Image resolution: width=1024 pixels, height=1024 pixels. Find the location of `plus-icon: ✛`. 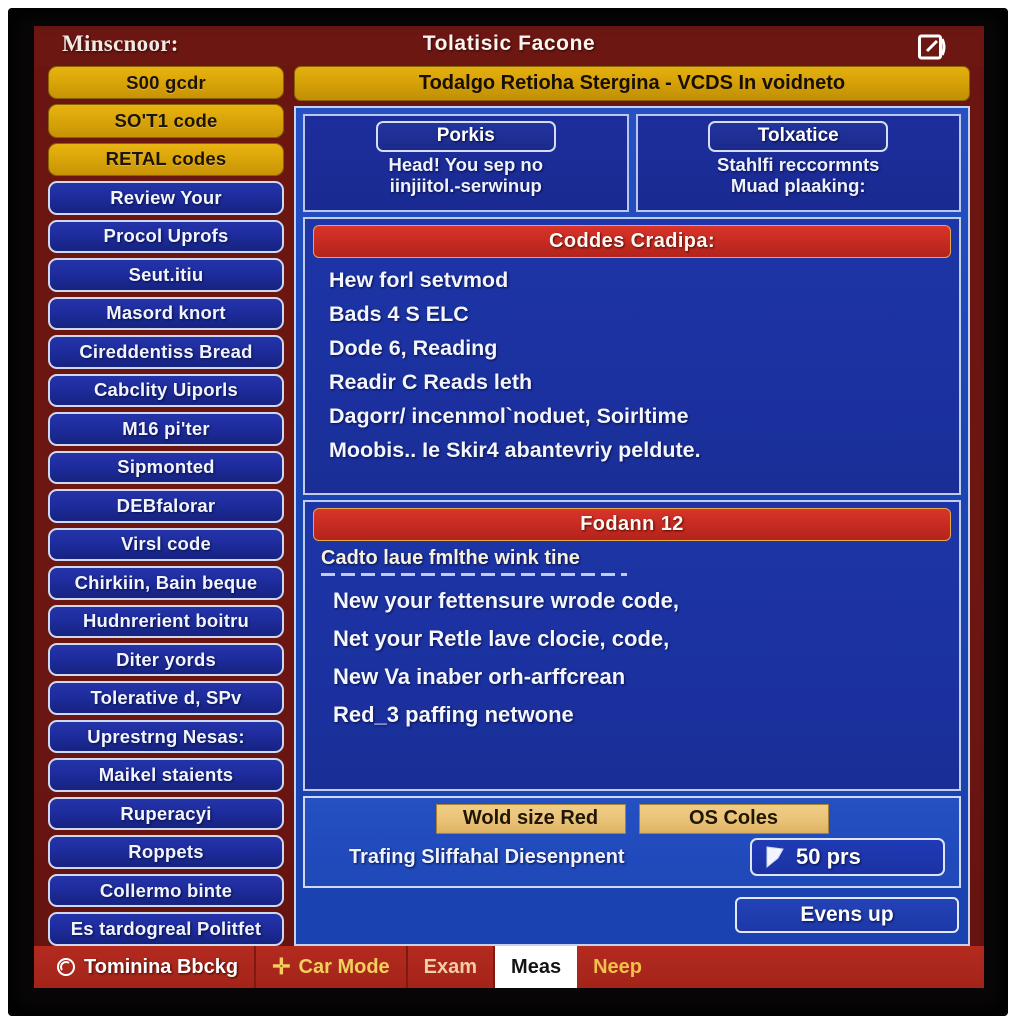

plus-icon: ✛ is located at coordinates (281, 966).